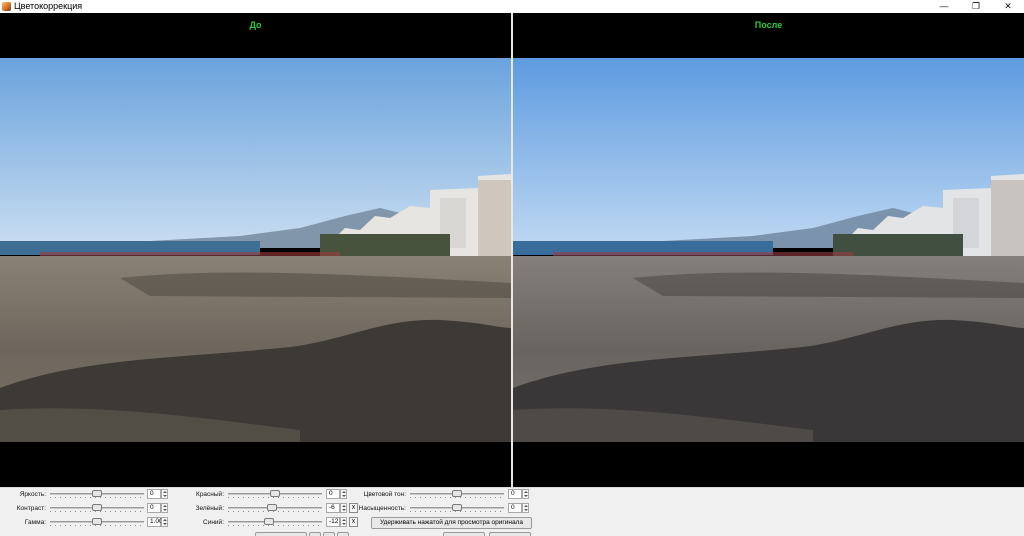  What do you see at coordinates (255, 25) in the screenshot?
I see `before-label: До` at bounding box center [255, 25].